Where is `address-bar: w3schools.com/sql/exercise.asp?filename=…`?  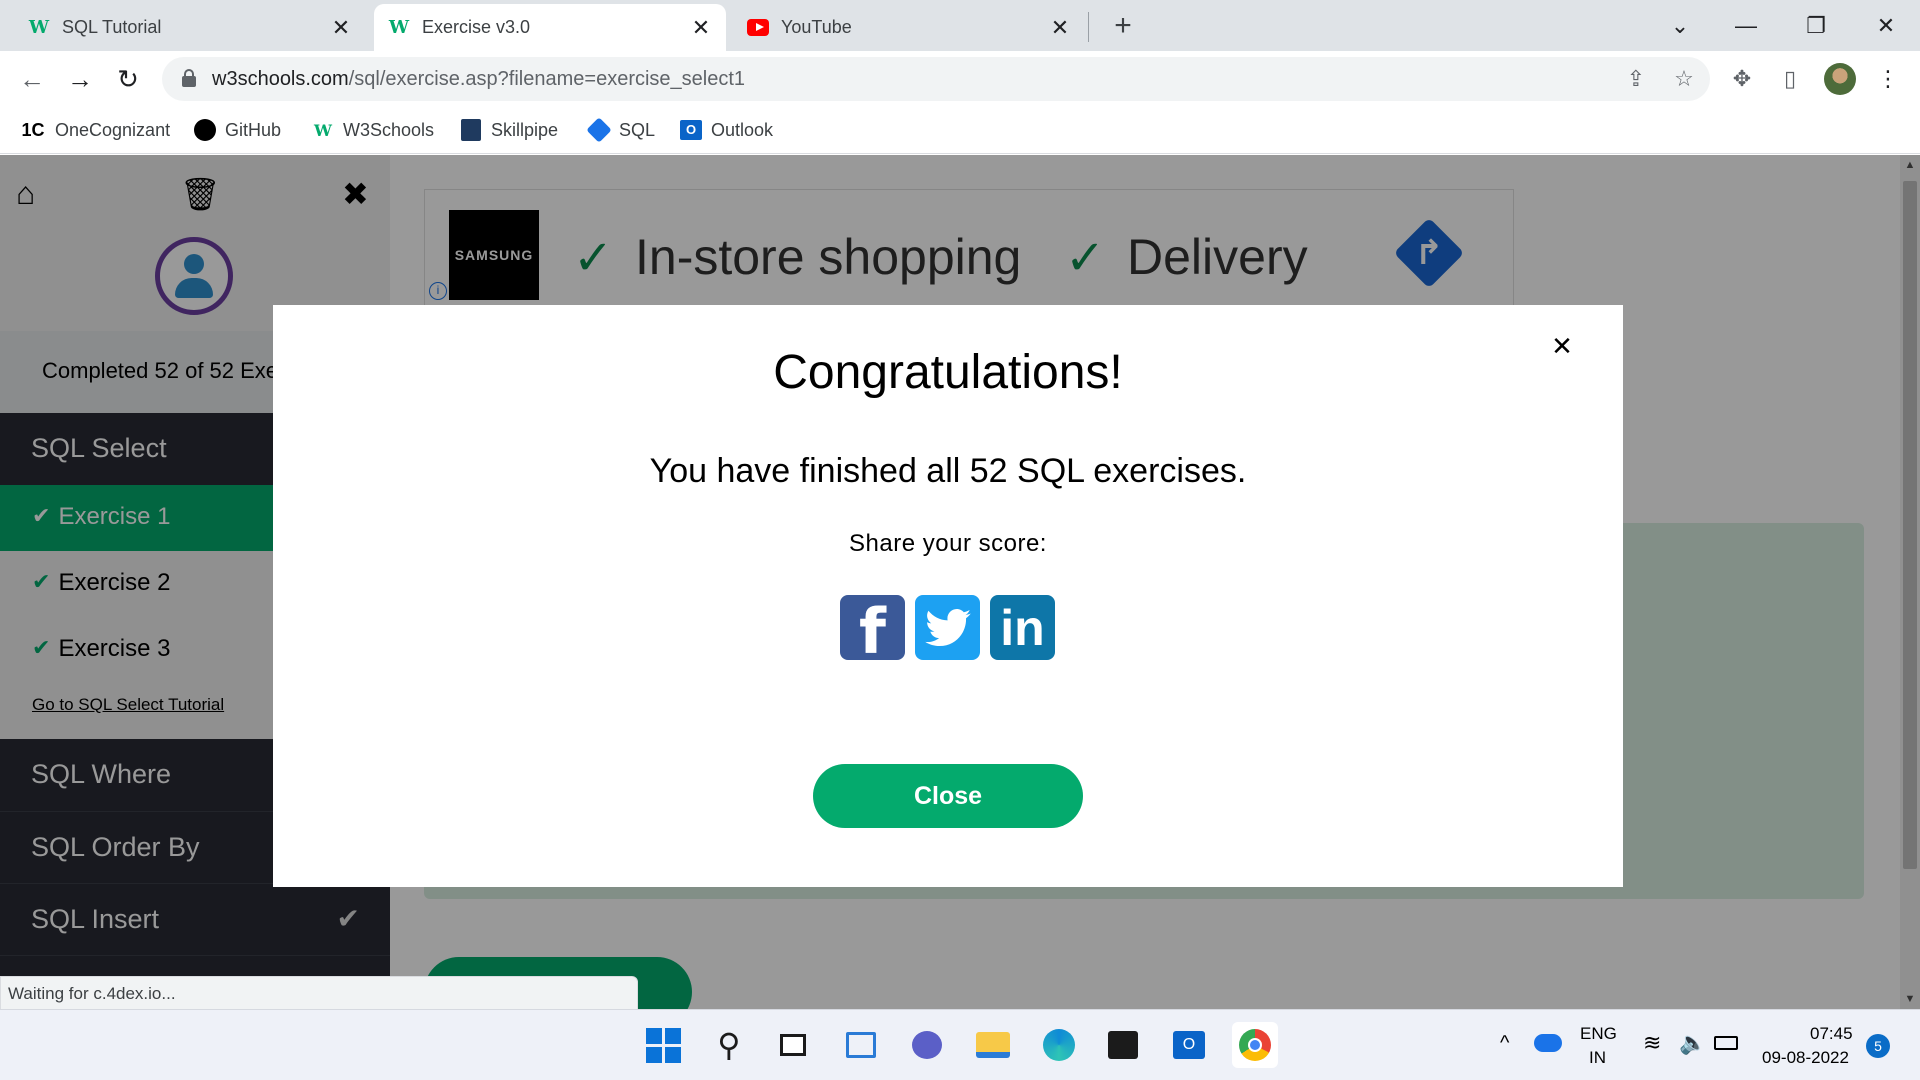 address-bar: w3schools.com/sql/exercise.asp?filename=… is located at coordinates (936, 79).